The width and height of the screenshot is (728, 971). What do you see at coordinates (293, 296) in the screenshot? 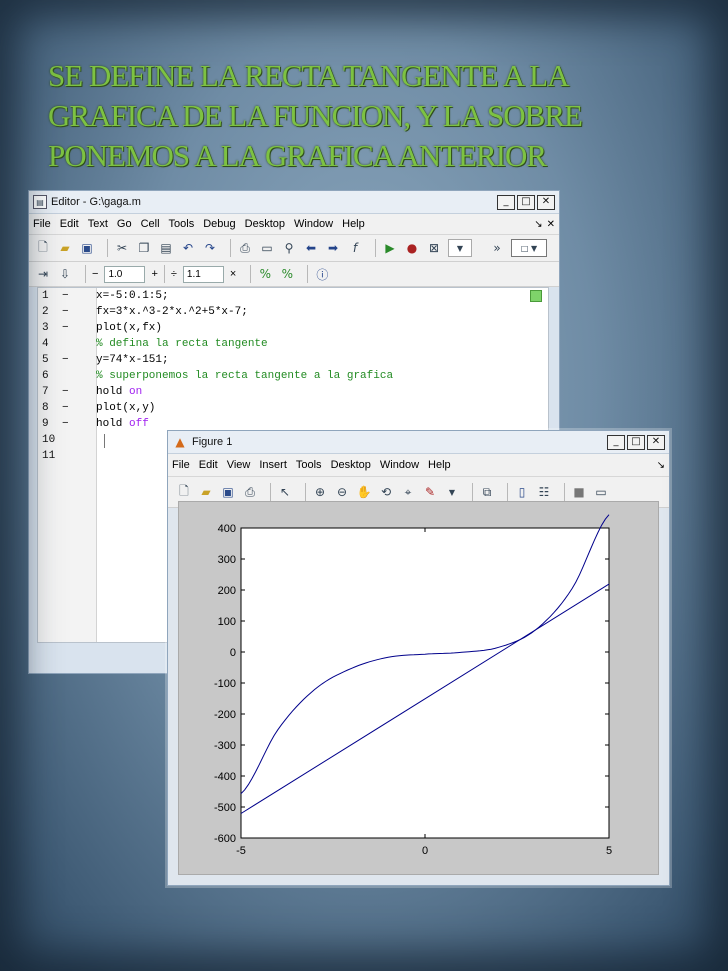
I see `code-line: 1 − x=-5:0.1:5;` at bounding box center [293, 296].